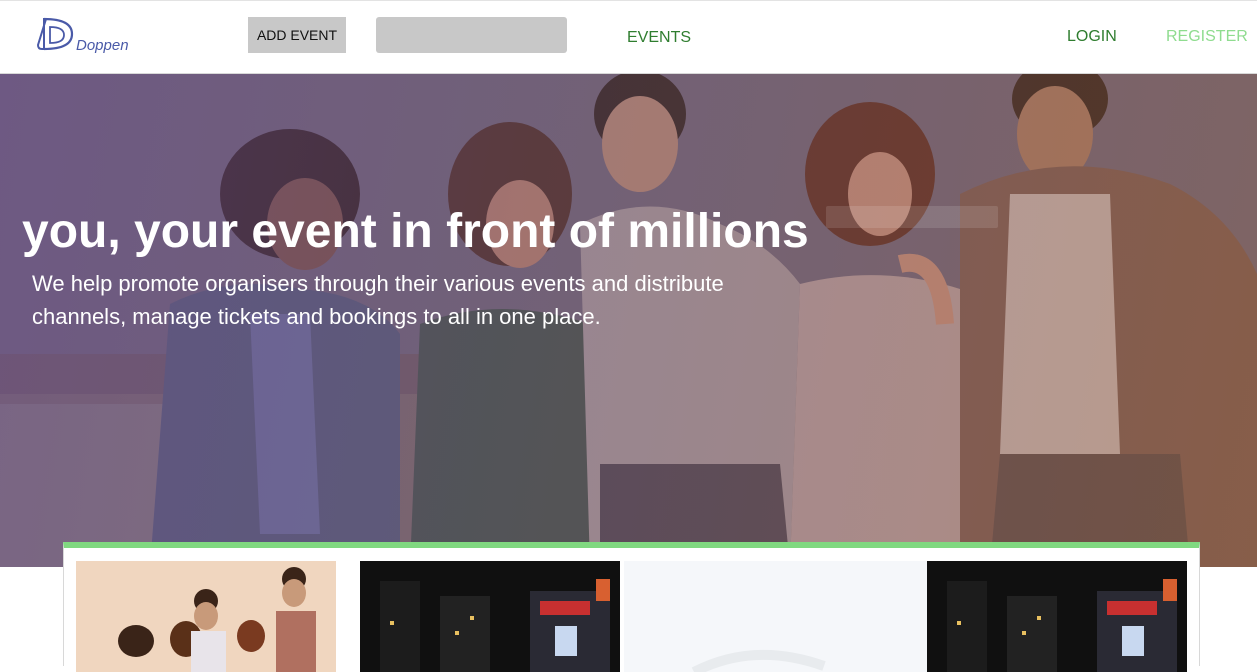 This screenshot has height=672, width=1257. I want to click on logo-link: Doppen, so click(91, 37).